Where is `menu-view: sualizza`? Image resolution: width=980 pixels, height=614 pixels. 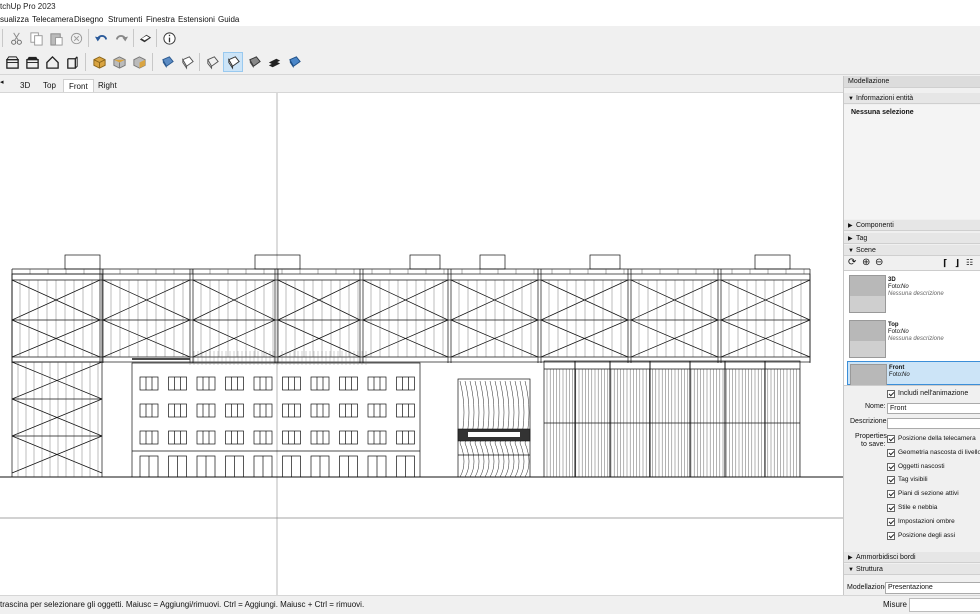
menu-view: sualizza is located at coordinates (14, 19).